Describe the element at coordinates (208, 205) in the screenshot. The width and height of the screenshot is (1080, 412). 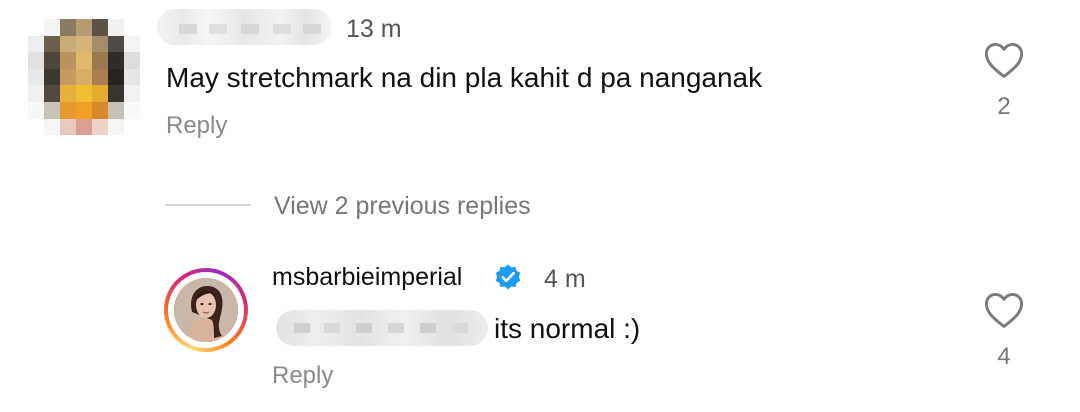
I see `thread-divider-line` at that location.